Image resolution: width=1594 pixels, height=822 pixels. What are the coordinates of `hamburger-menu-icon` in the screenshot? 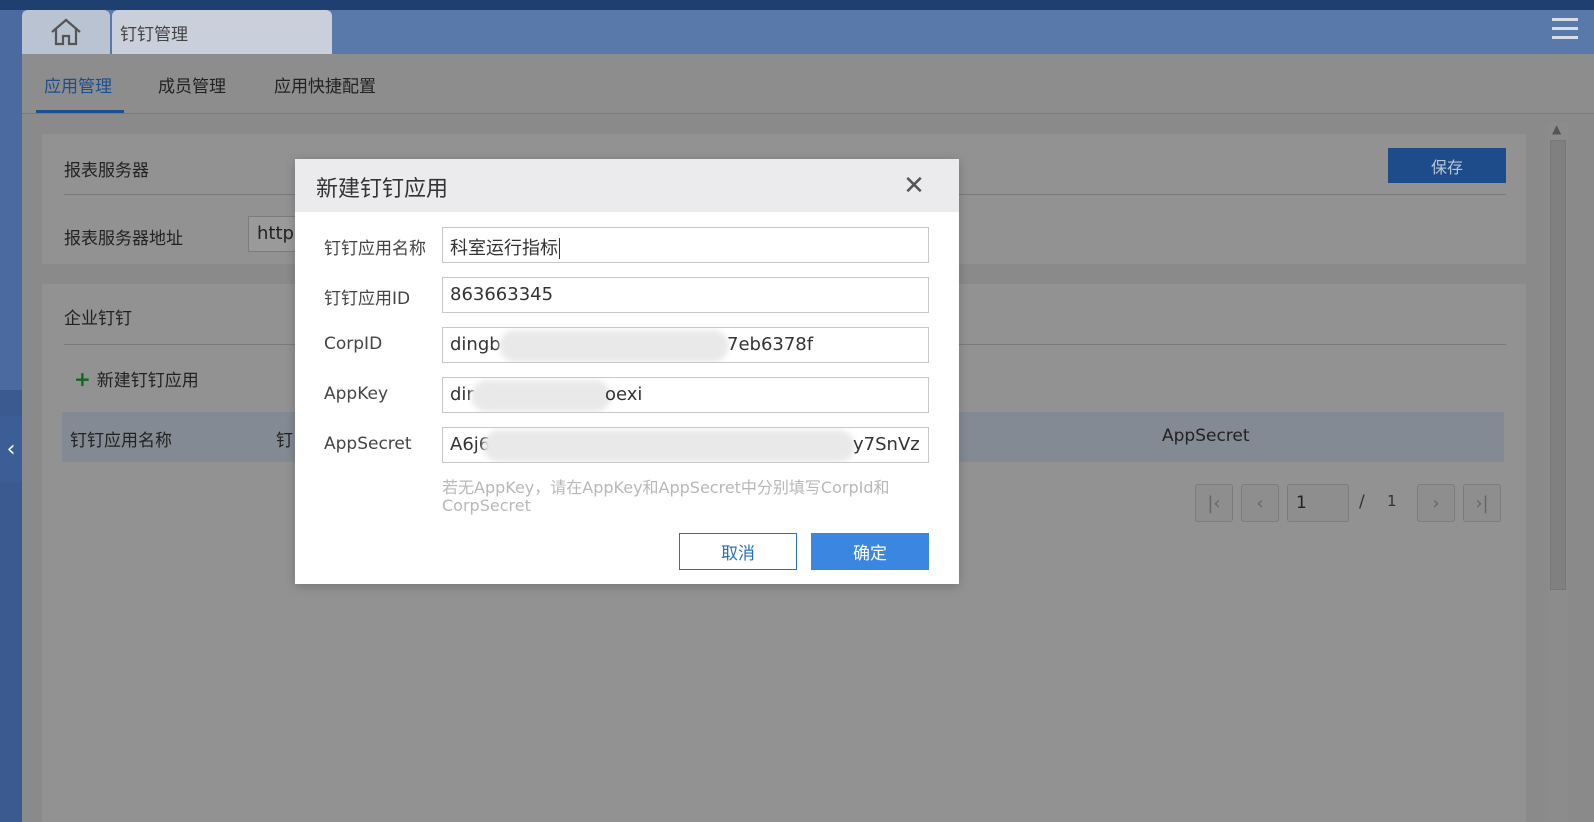 It's located at (1565, 30).